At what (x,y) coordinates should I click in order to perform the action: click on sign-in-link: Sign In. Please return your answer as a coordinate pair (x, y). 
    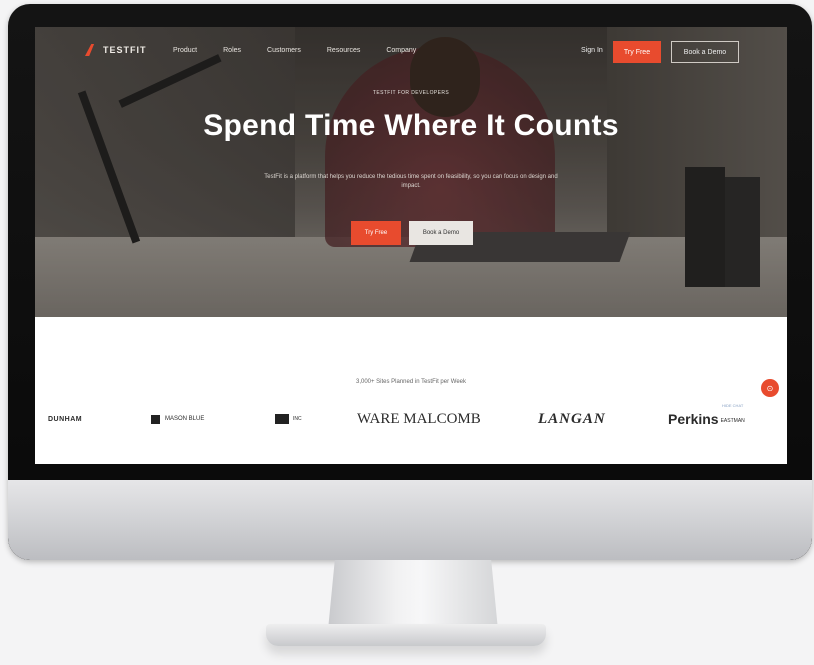
    Looking at the image, I should click on (592, 50).